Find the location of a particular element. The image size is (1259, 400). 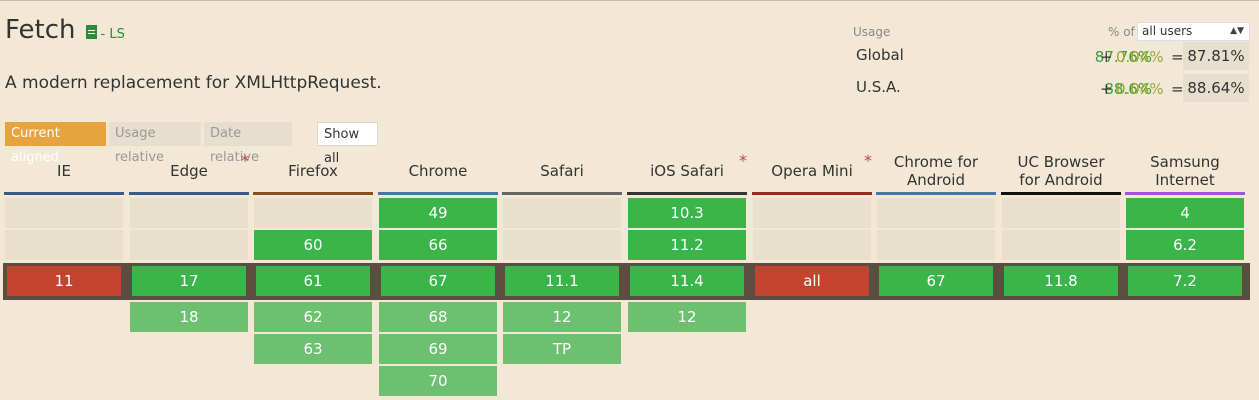

version-cell: 18 is located at coordinates (189, 317).